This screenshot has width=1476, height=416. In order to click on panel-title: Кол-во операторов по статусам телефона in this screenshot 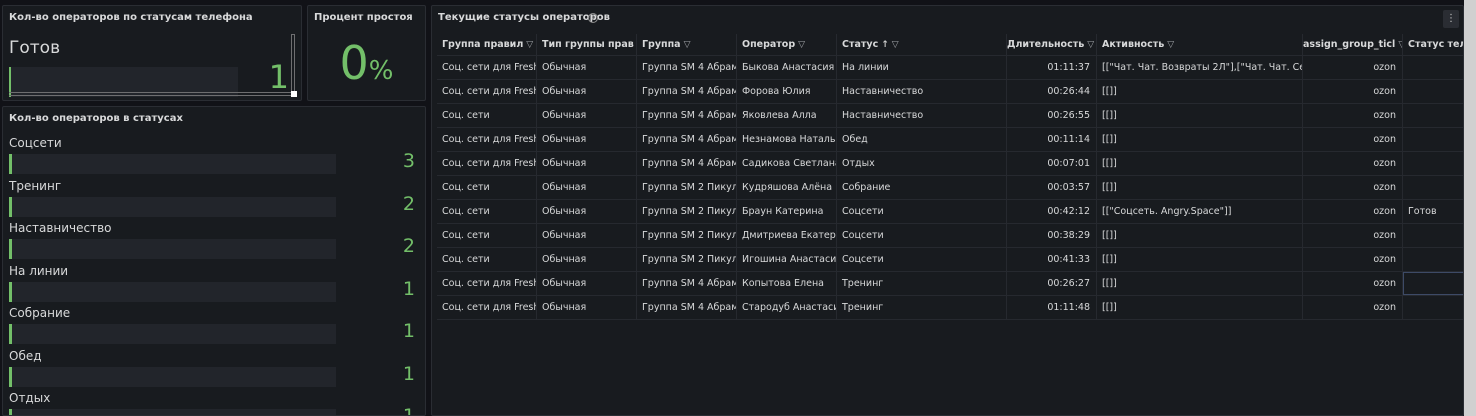, I will do `click(131, 17)`.